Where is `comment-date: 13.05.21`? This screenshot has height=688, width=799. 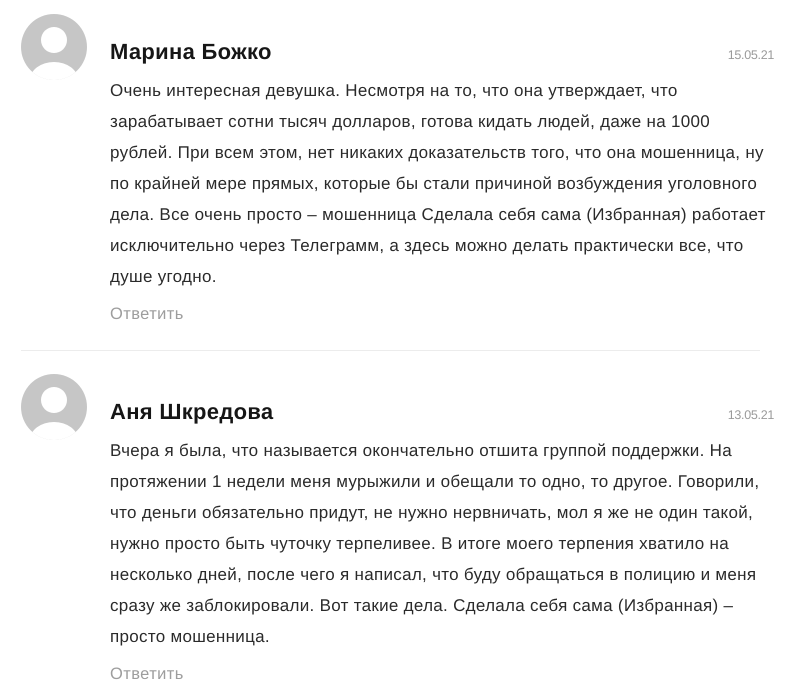
comment-date: 13.05.21 is located at coordinates (751, 415).